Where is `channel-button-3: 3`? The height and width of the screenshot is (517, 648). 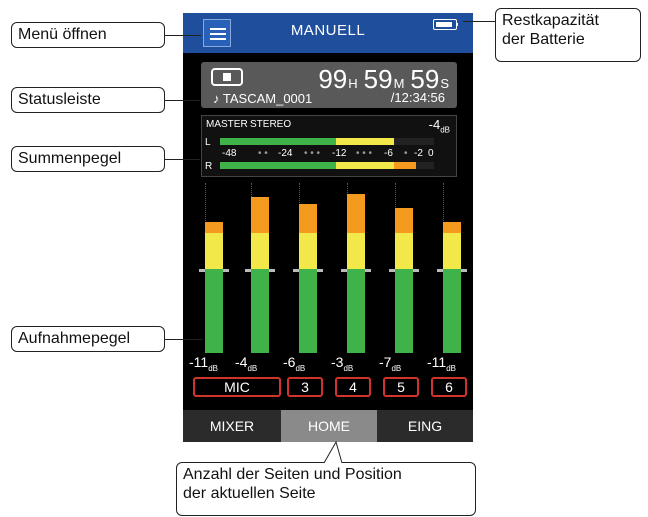 channel-button-3: 3 is located at coordinates (305, 387).